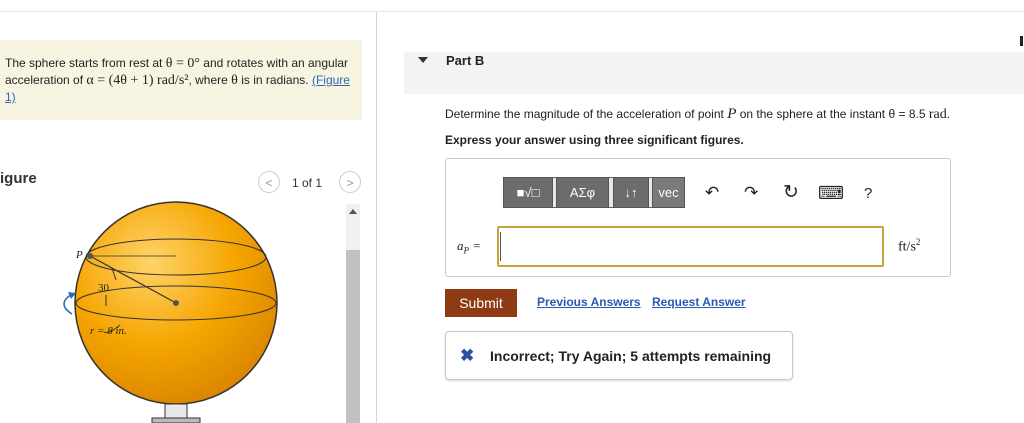 This screenshot has width=1024, height=423. What do you see at coordinates (84, 63) in the screenshot?
I see `problem-text-1: The sphere starts from rest at` at bounding box center [84, 63].